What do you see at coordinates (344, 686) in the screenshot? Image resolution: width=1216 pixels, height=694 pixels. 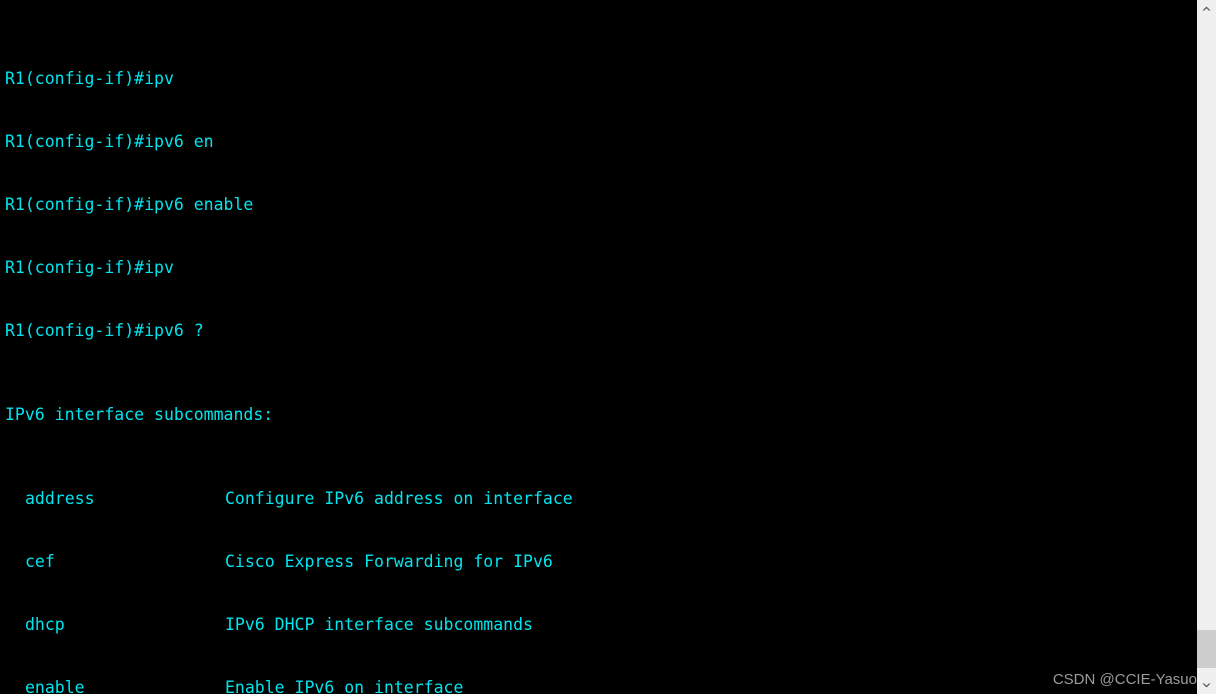 I see `help-description: Enable IPv6 on interface` at bounding box center [344, 686].